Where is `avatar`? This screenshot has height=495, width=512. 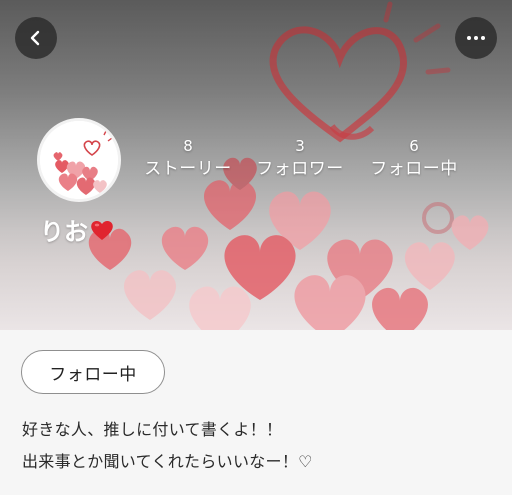
avatar is located at coordinates (79, 160).